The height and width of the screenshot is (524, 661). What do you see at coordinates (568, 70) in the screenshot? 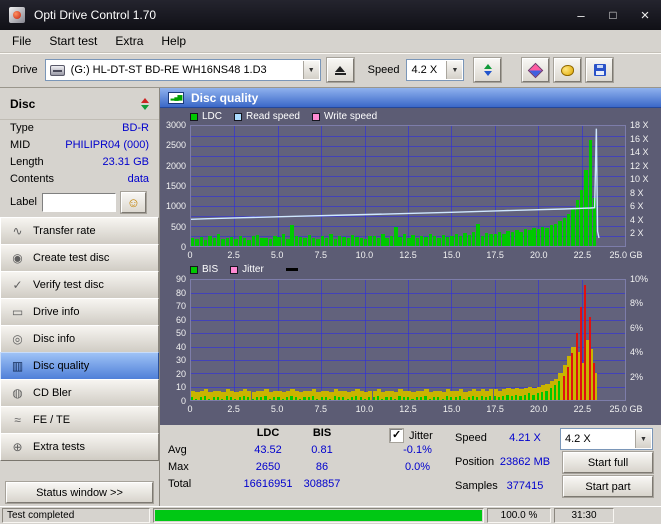
I see `options-button` at bounding box center [568, 70].